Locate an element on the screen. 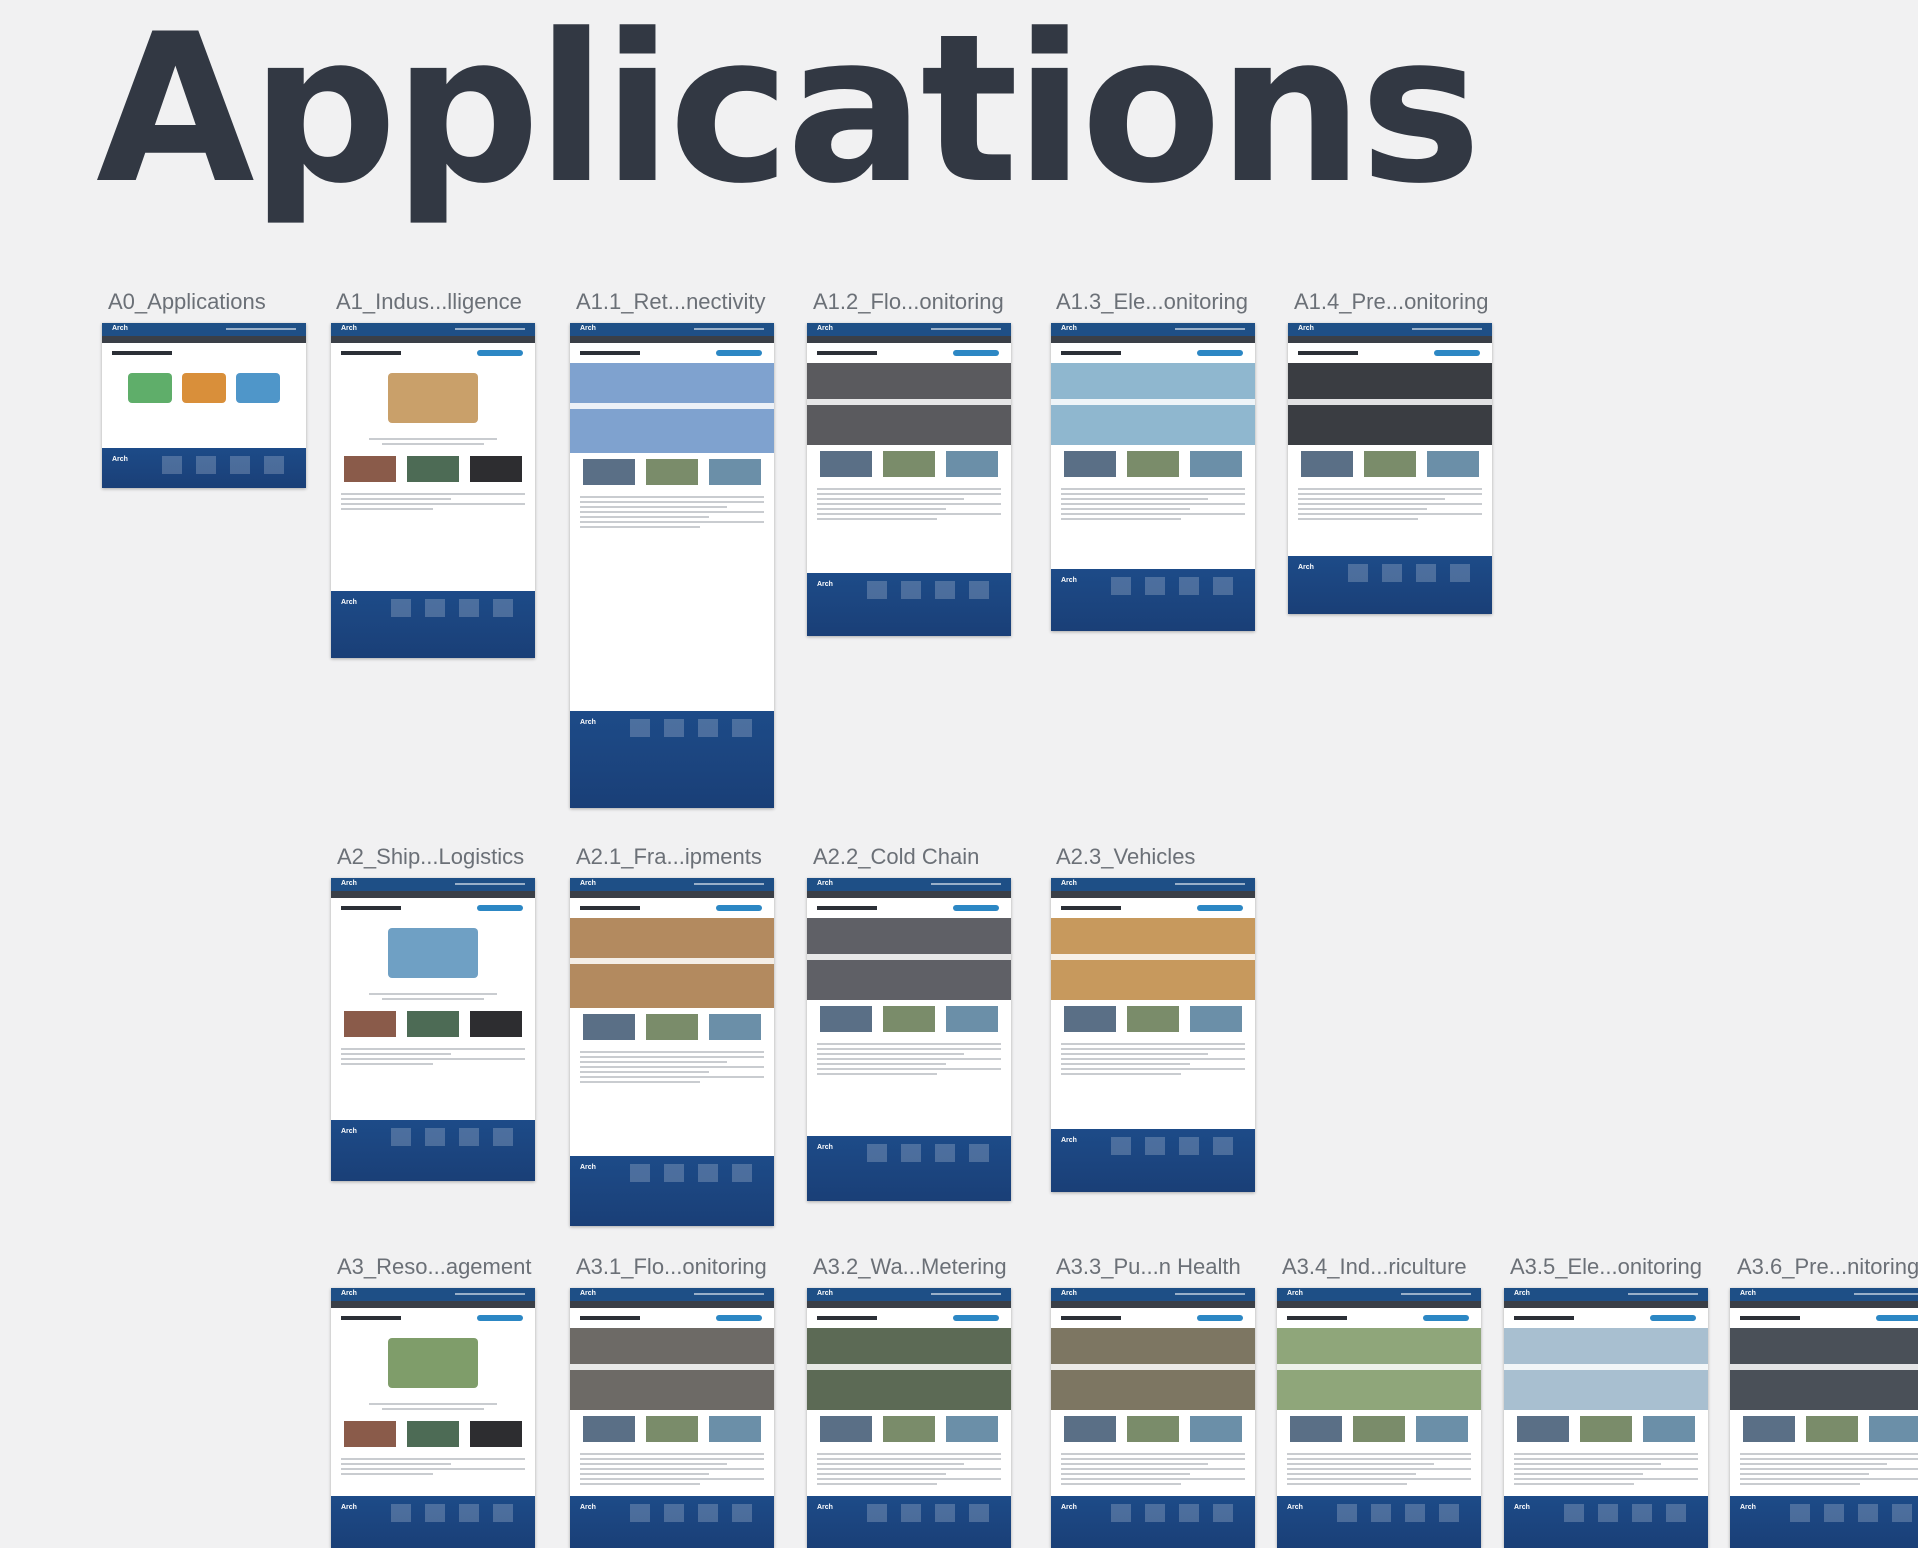  artboard-label: A1_Indus...lligence is located at coordinates (429, 302).